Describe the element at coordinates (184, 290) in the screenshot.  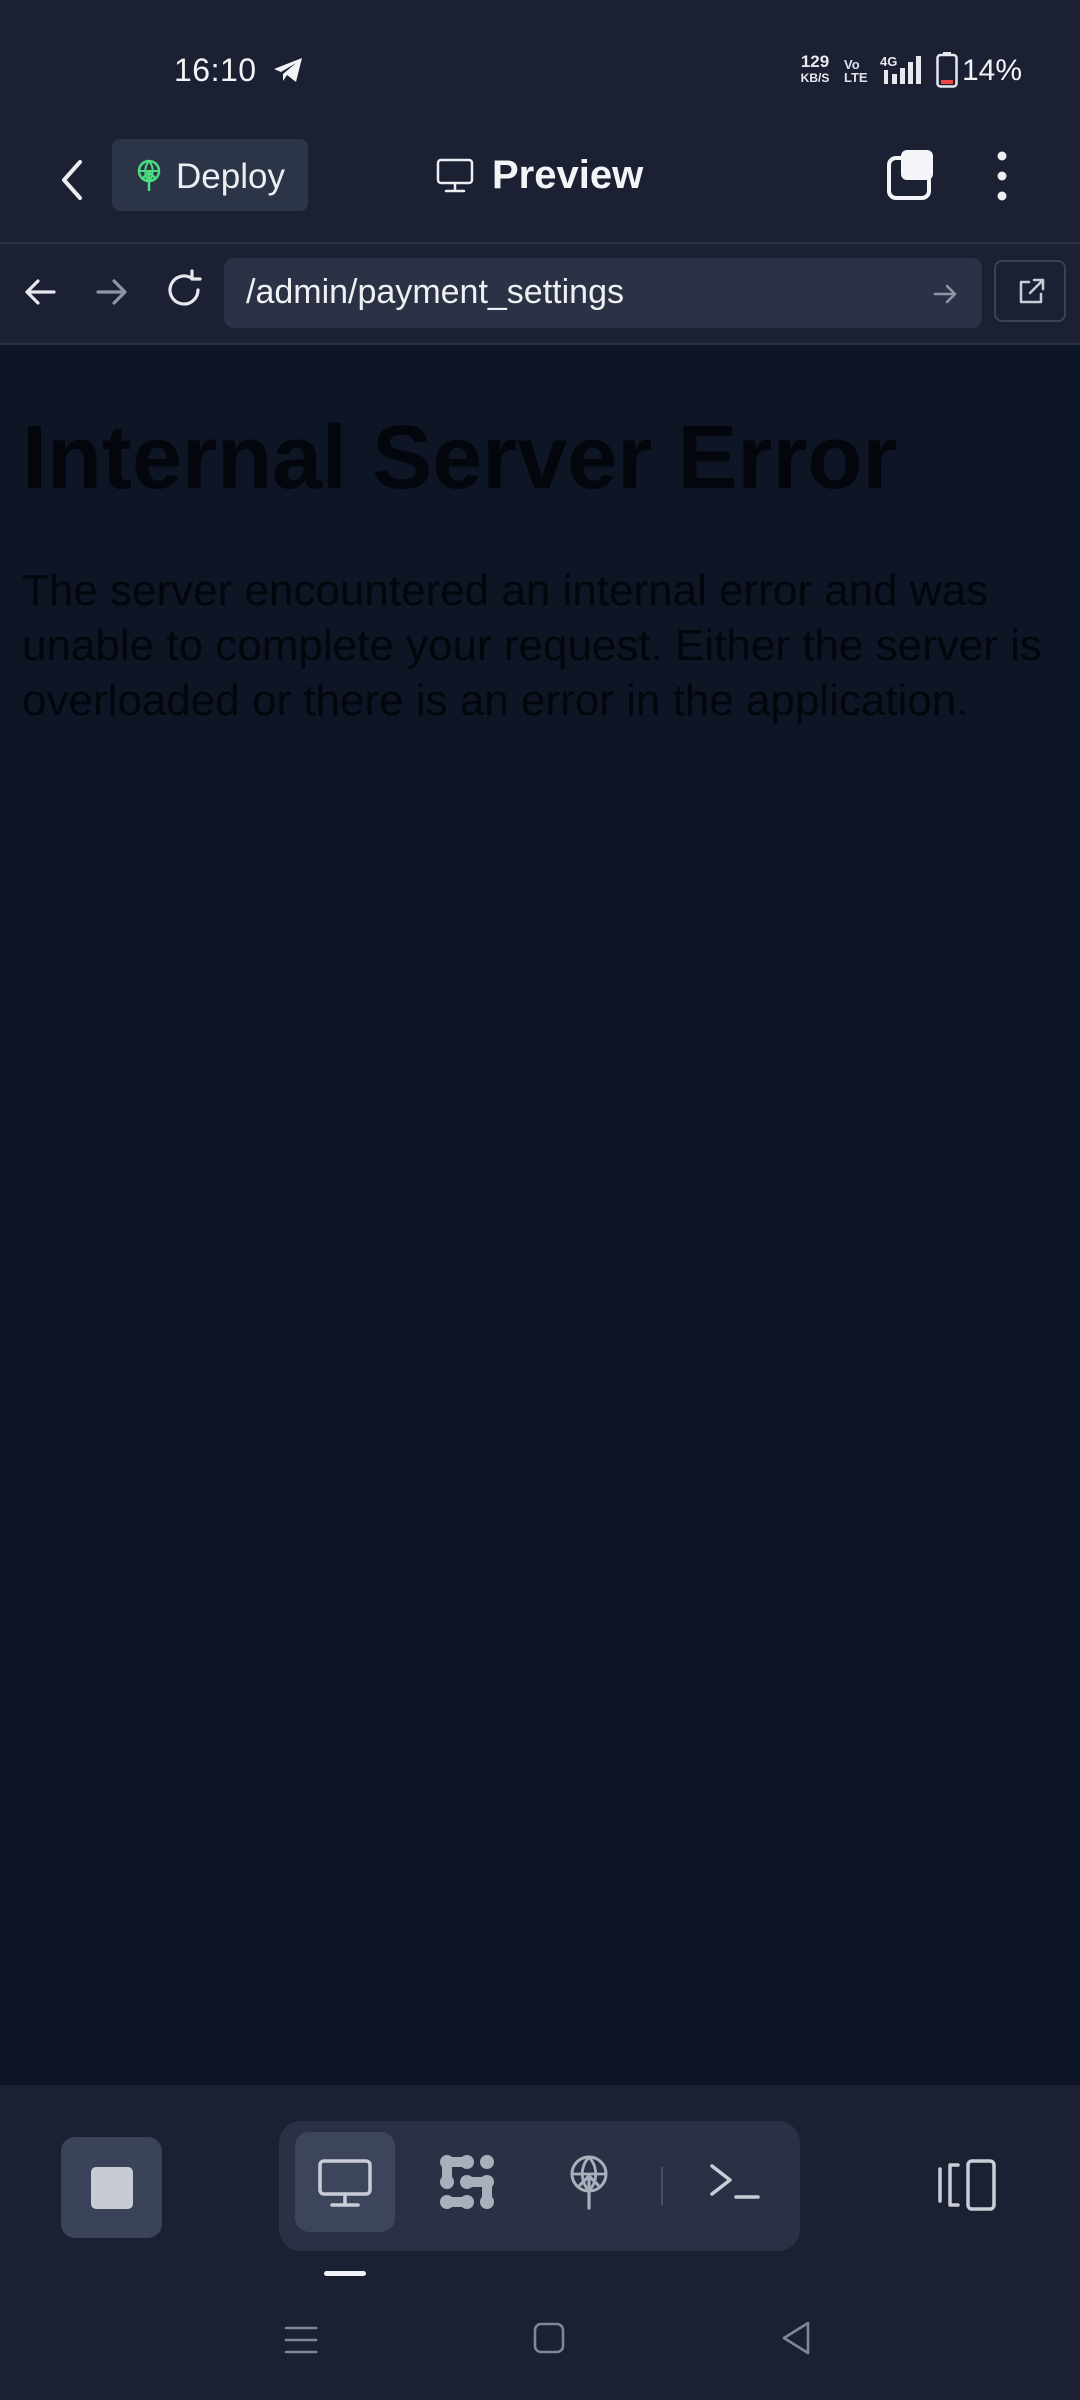
I see `reload-icon` at that location.